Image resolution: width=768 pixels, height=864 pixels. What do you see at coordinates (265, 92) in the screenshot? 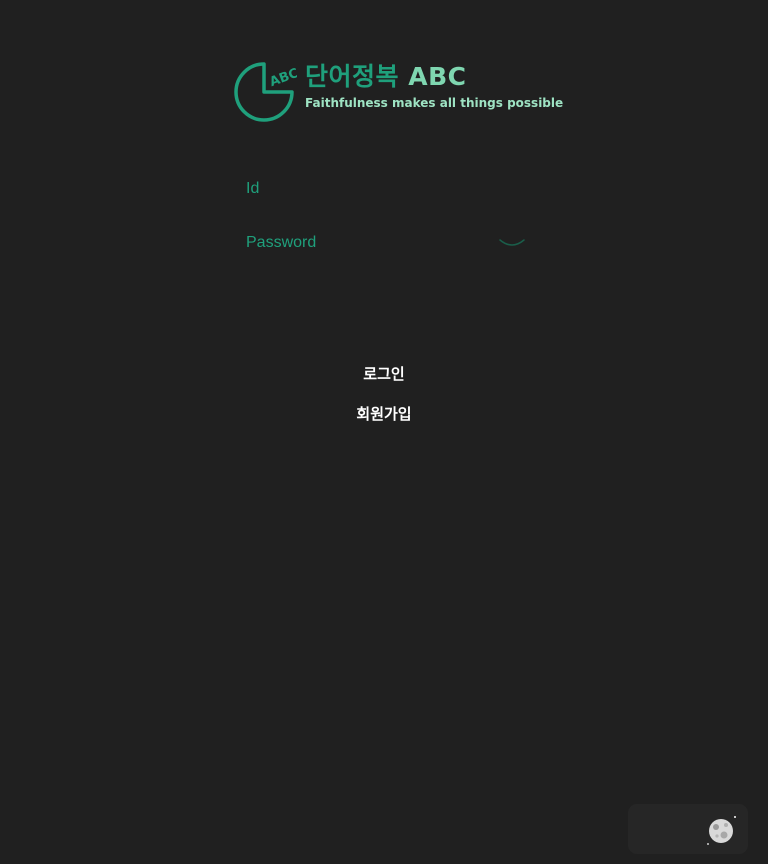
I see `logo-pie-icon: ABC` at bounding box center [265, 92].